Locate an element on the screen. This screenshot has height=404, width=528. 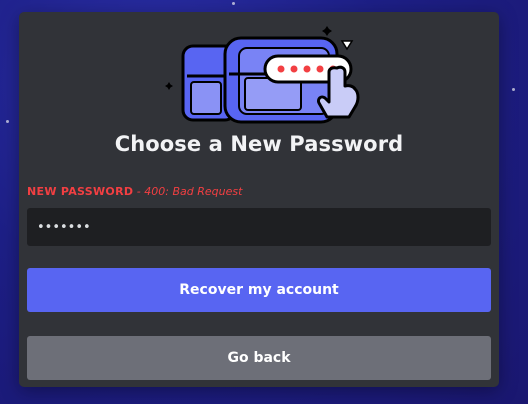
password-error-message: 400: Bad Request is located at coordinates (193, 191).